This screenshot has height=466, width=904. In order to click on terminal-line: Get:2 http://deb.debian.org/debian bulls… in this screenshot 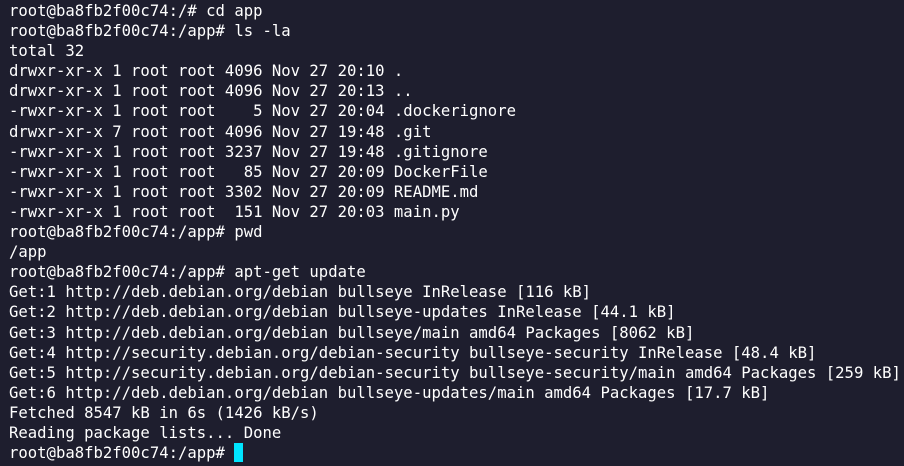, I will do `click(342, 312)`.